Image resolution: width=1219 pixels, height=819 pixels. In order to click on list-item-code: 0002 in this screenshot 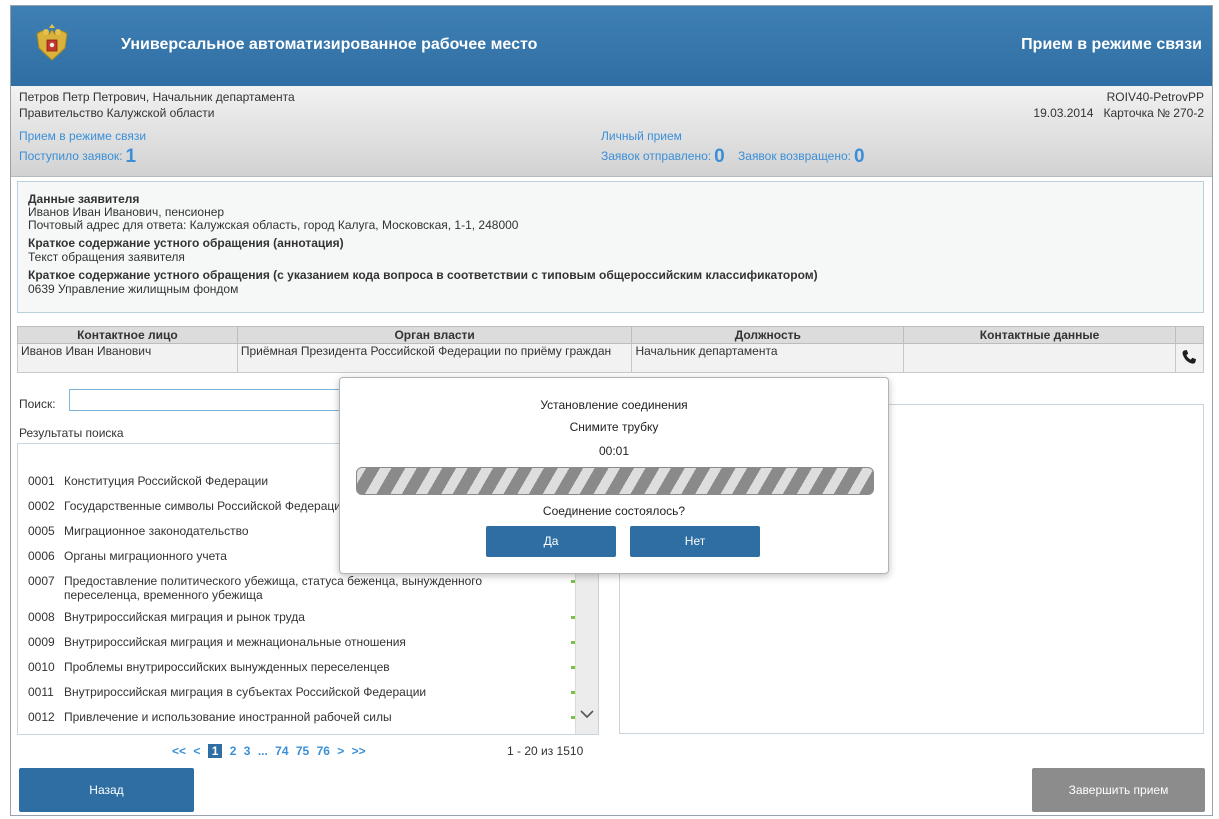, I will do `click(41, 506)`.